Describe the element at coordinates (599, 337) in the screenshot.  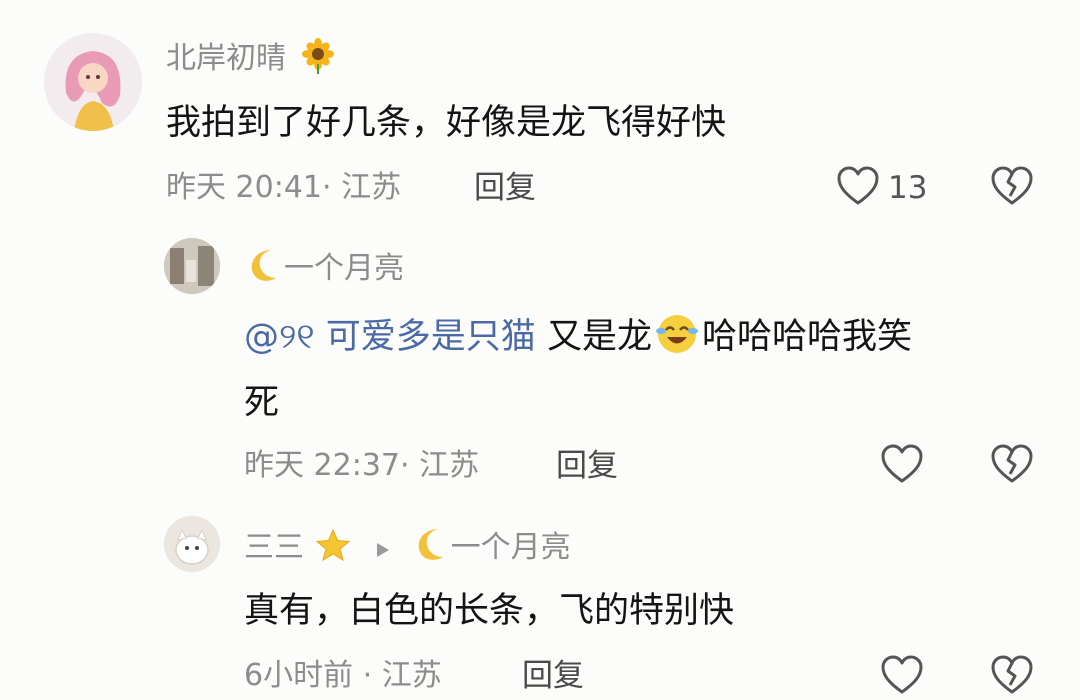
I see `comment-text-part: 又是龙` at that location.